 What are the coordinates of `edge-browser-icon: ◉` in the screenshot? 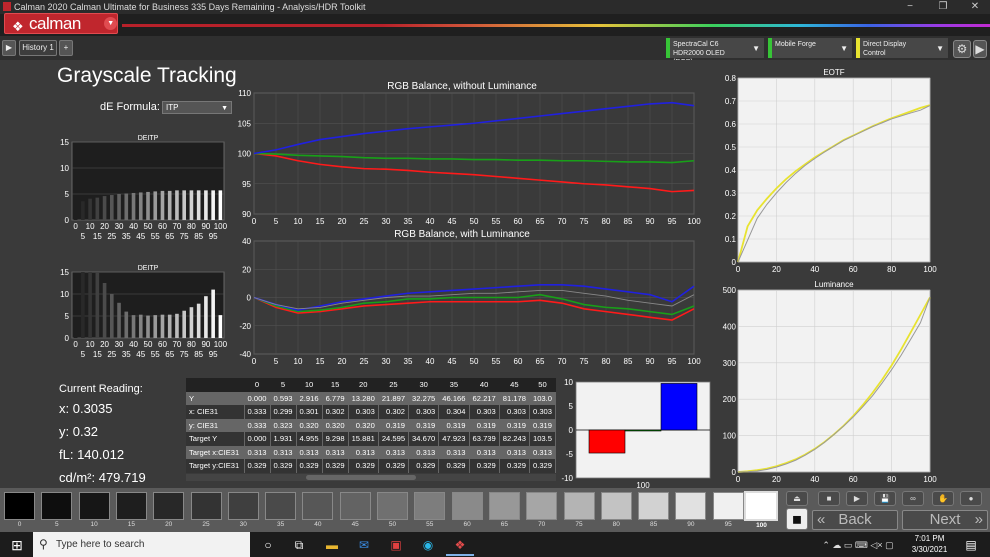 It's located at (428, 545).